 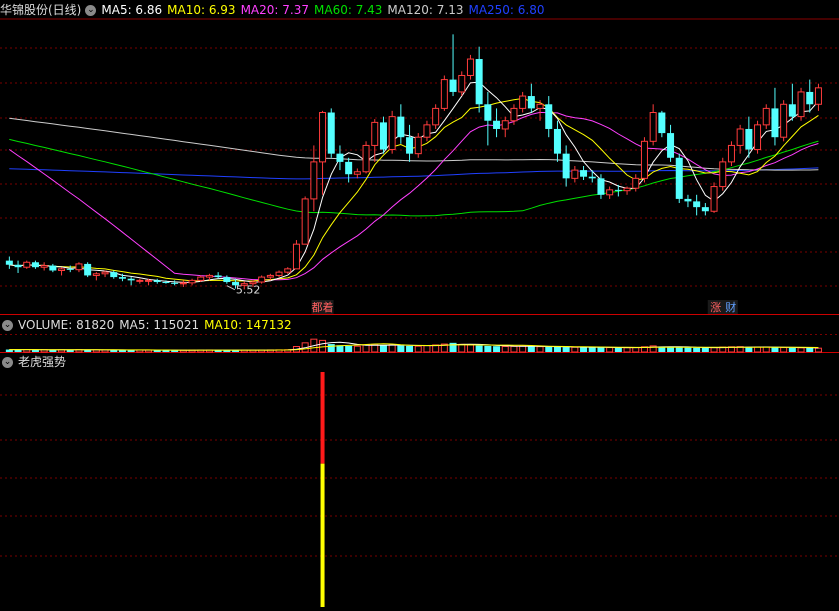 I want to click on ma250-line, so click(x=414, y=173).